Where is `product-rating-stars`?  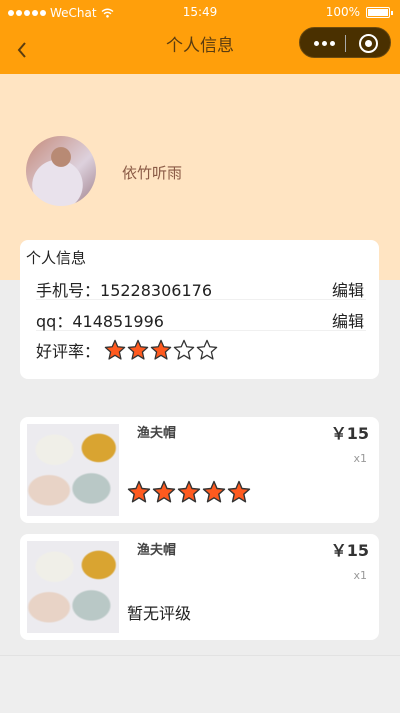 product-rating-stars is located at coordinates (189, 492).